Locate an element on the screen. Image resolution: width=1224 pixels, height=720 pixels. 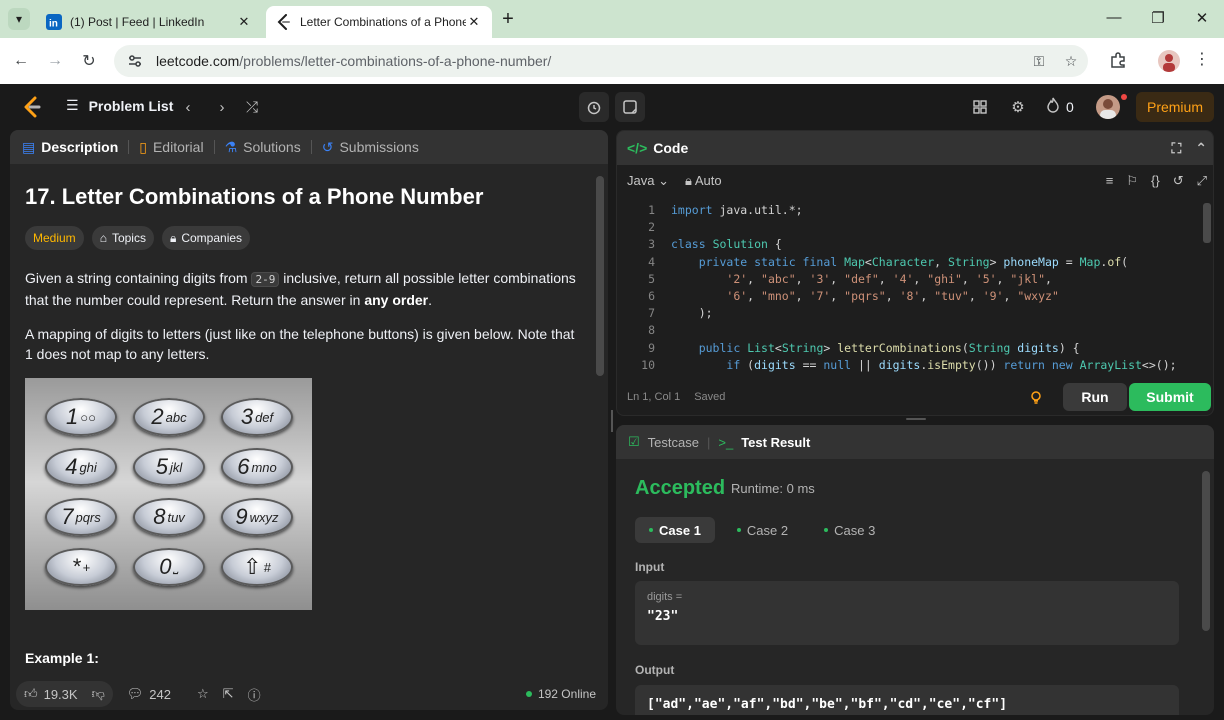
thumbs-up-icon: 👍︎ is located at coordinates (31, 694).